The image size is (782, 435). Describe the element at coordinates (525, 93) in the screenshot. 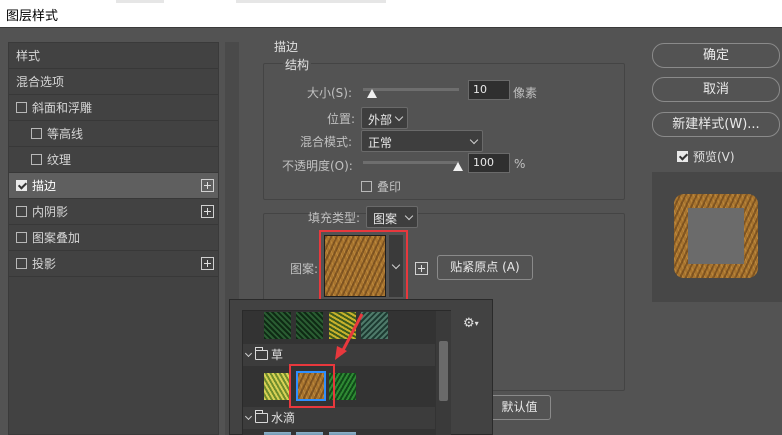

I see `size-unit: 像素` at that location.